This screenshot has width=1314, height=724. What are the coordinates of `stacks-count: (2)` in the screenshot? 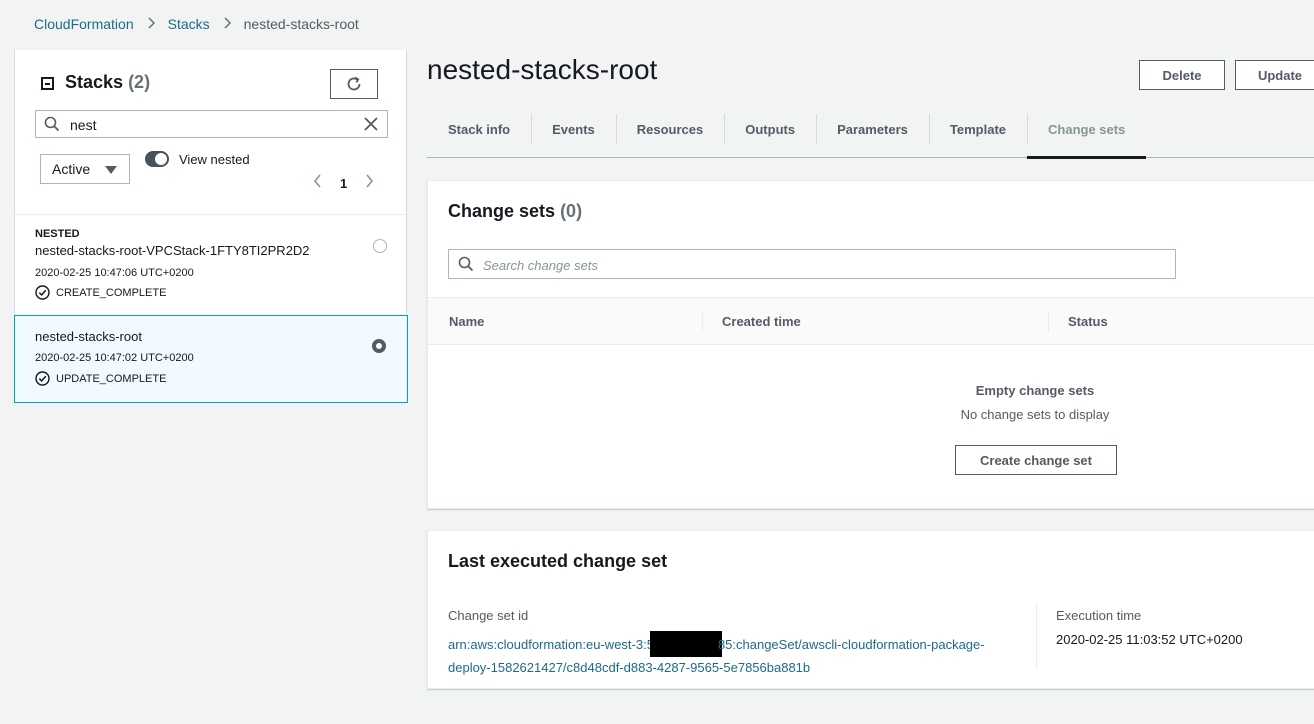 It's located at (139, 82).